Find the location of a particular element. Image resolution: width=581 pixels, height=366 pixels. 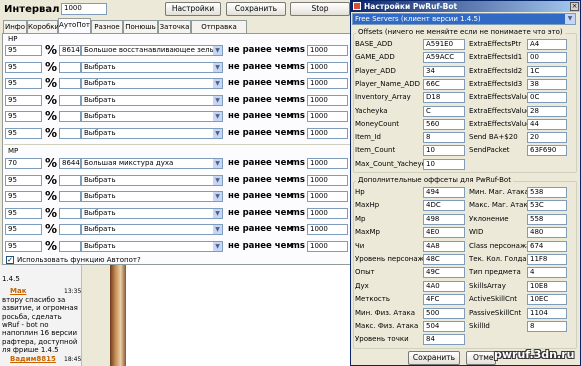

stop-button: Stop is located at coordinates (320, 9).